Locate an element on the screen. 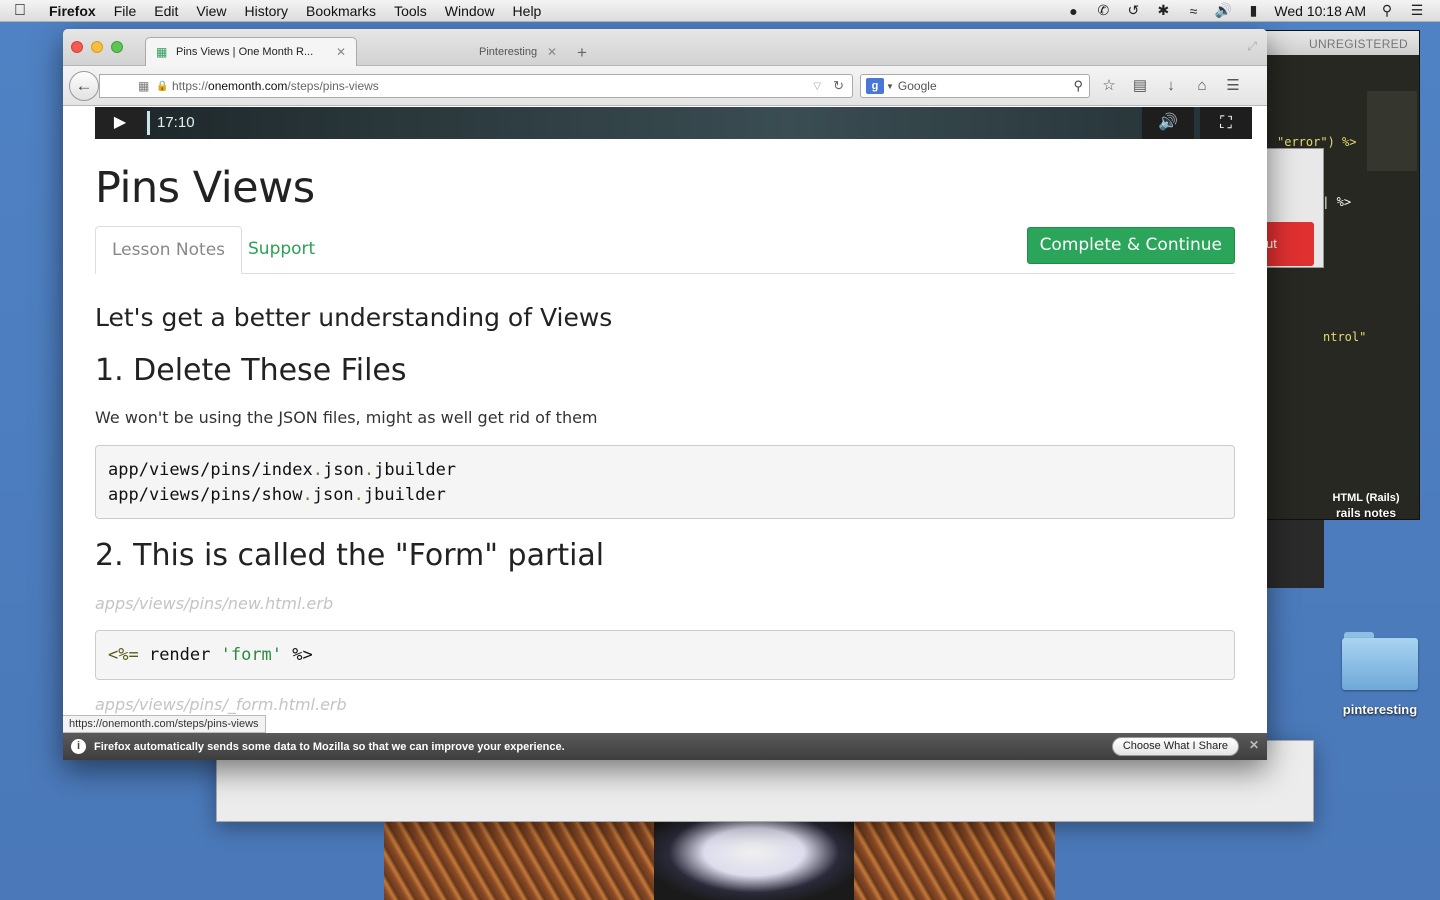 Image resolution: width=1440 pixels, height=900 pixels. menu-file: File is located at coordinates (125, 11).